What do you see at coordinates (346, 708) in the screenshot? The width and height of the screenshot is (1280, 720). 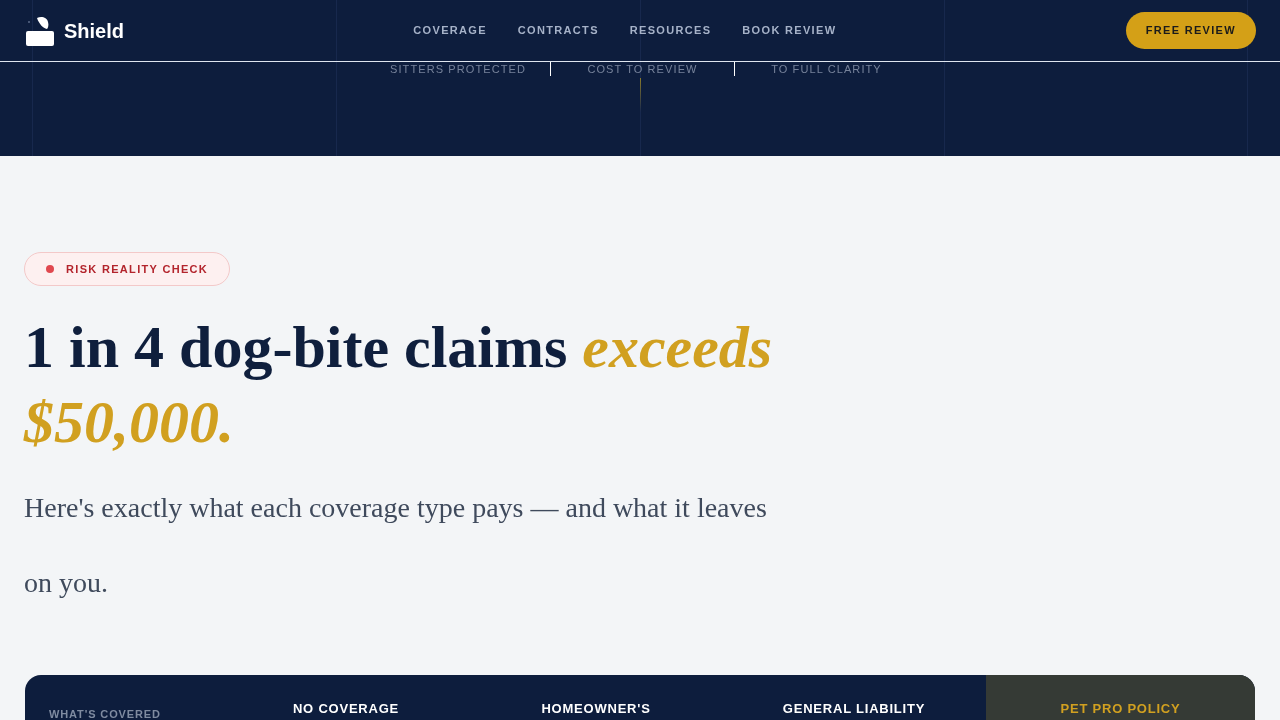 I see `column-header: NO COVERAGE` at bounding box center [346, 708].